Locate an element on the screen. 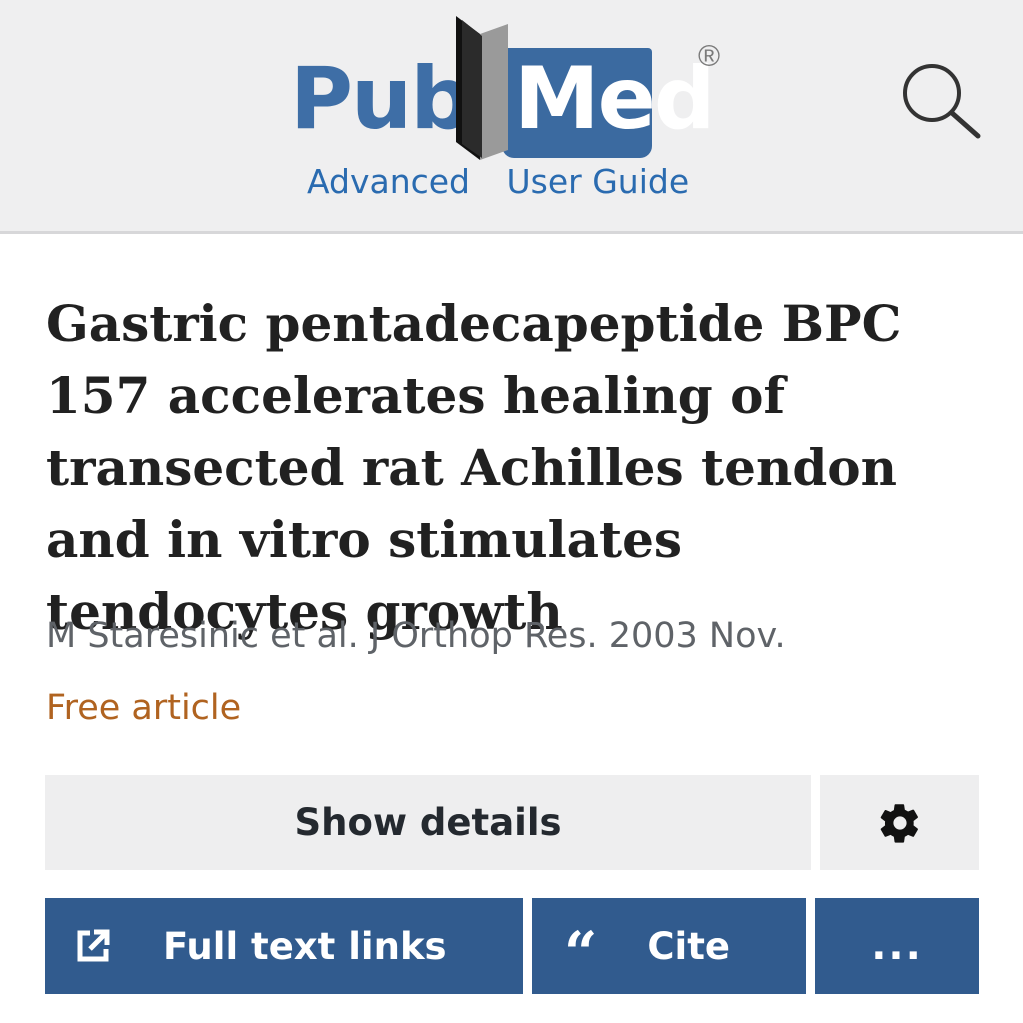 Image resolution: width=1023 pixels, height=1023 pixels. full-text-links-label: Full text links is located at coordinates (305, 946).